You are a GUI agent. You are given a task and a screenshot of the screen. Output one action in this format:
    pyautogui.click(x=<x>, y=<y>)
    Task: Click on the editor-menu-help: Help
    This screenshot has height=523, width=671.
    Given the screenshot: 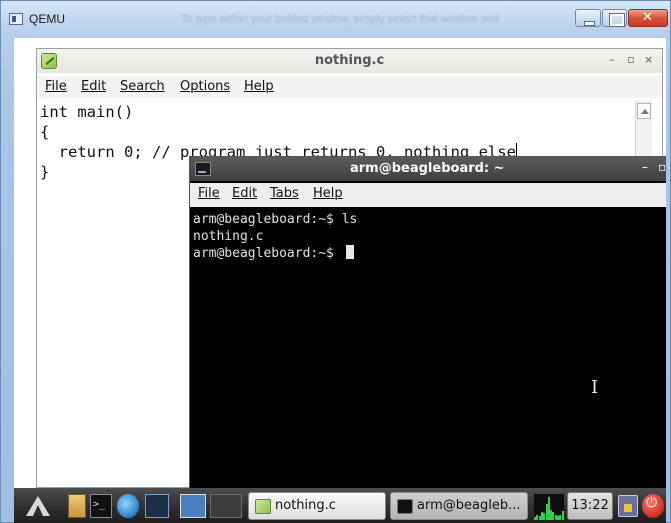 What is the action you would take?
    pyautogui.click(x=259, y=86)
    